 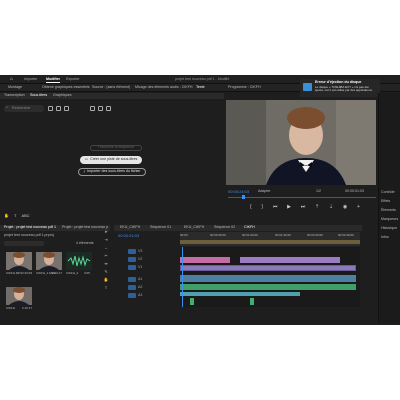 I want to click on program-scrubber, so click(x=302, y=197).